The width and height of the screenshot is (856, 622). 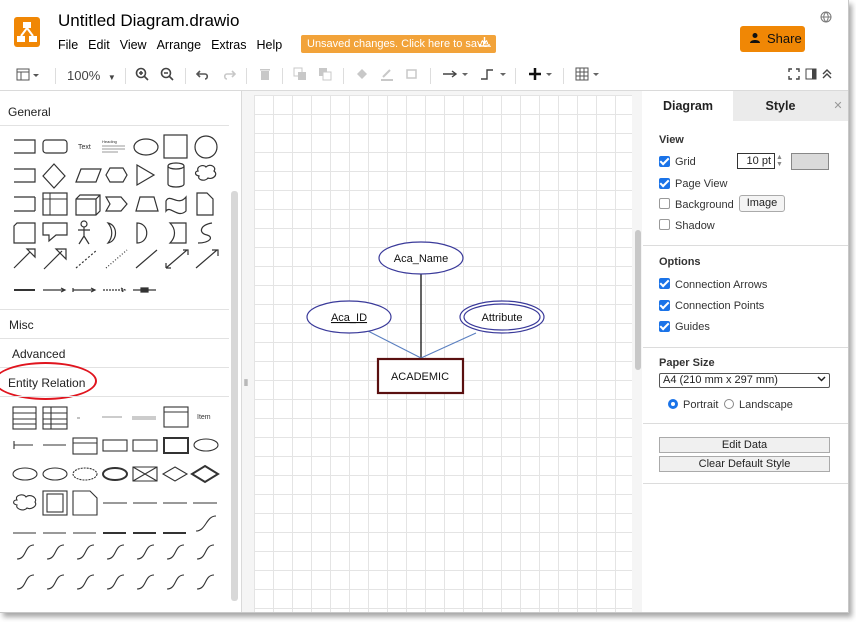 I want to click on connection-points-checkbox, so click(x=664, y=305).